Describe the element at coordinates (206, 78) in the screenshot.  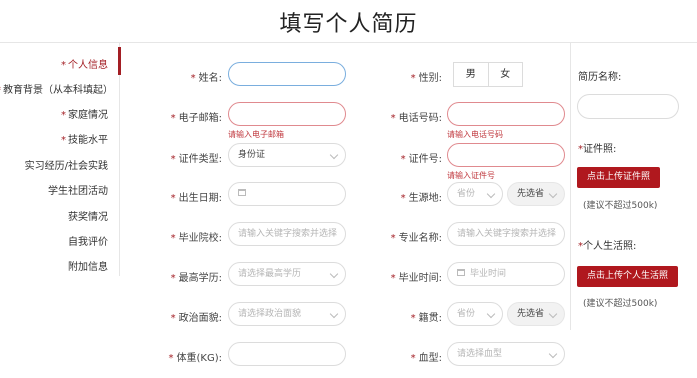
I see `name-label: * 姓名:` at that location.